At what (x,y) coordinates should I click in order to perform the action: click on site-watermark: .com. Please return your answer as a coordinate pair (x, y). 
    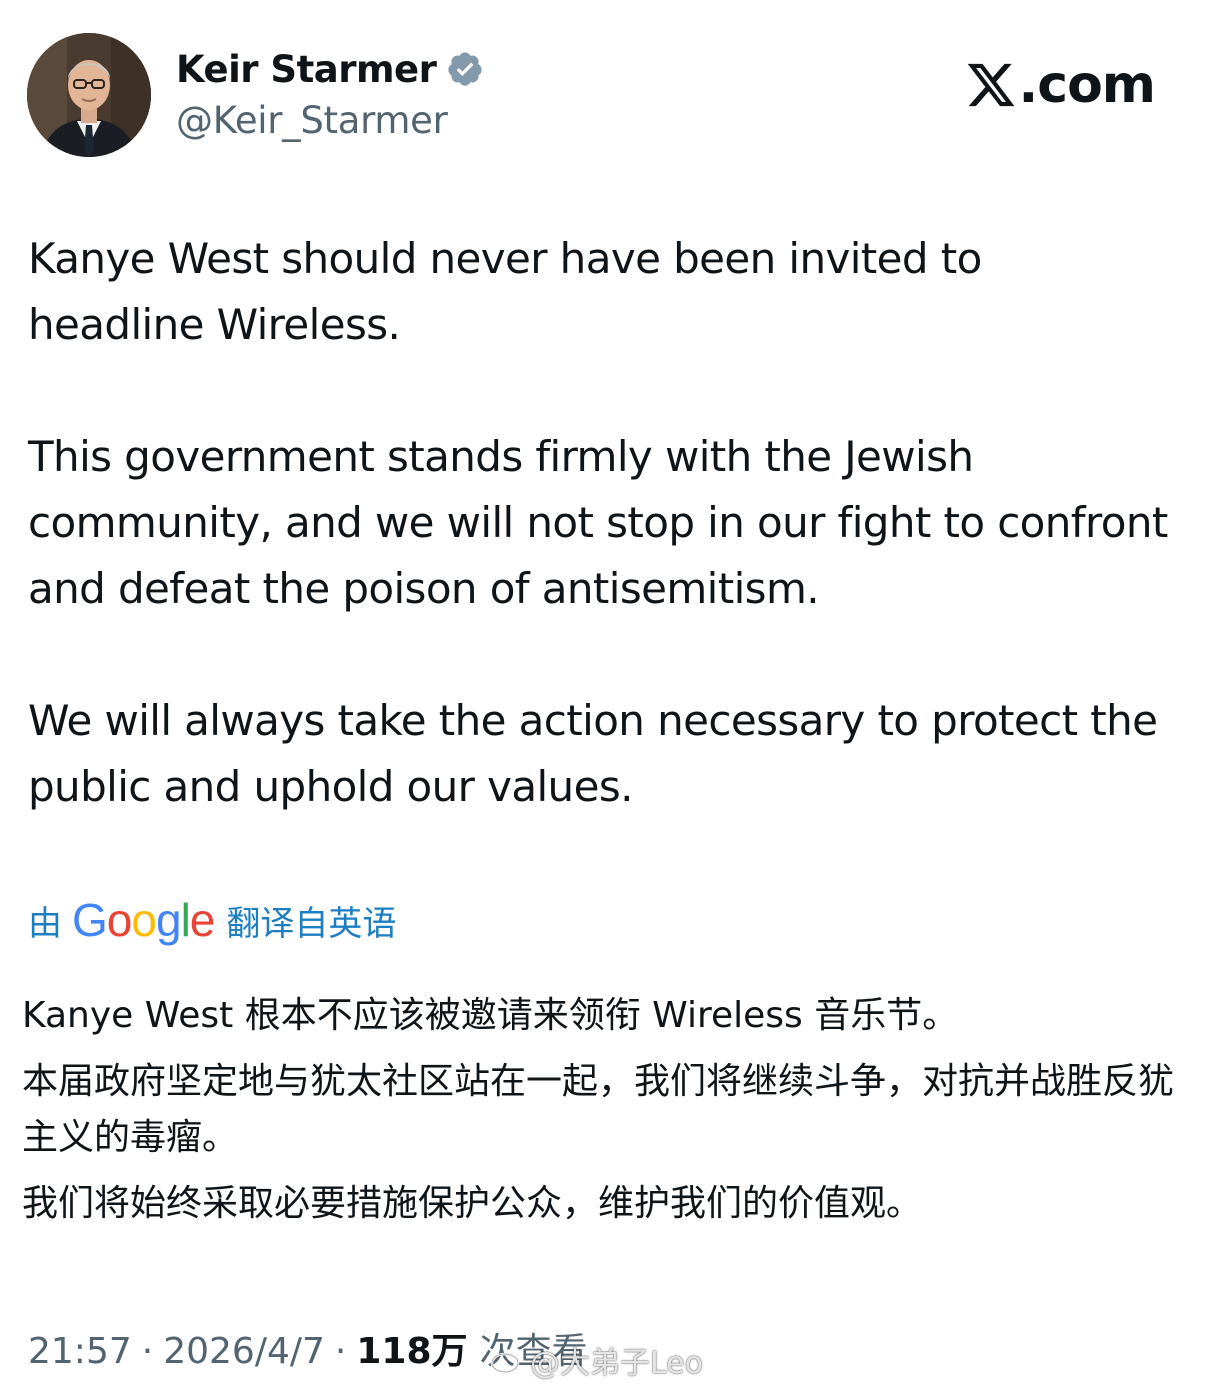
    Looking at the image, I should click on (1060, 85).